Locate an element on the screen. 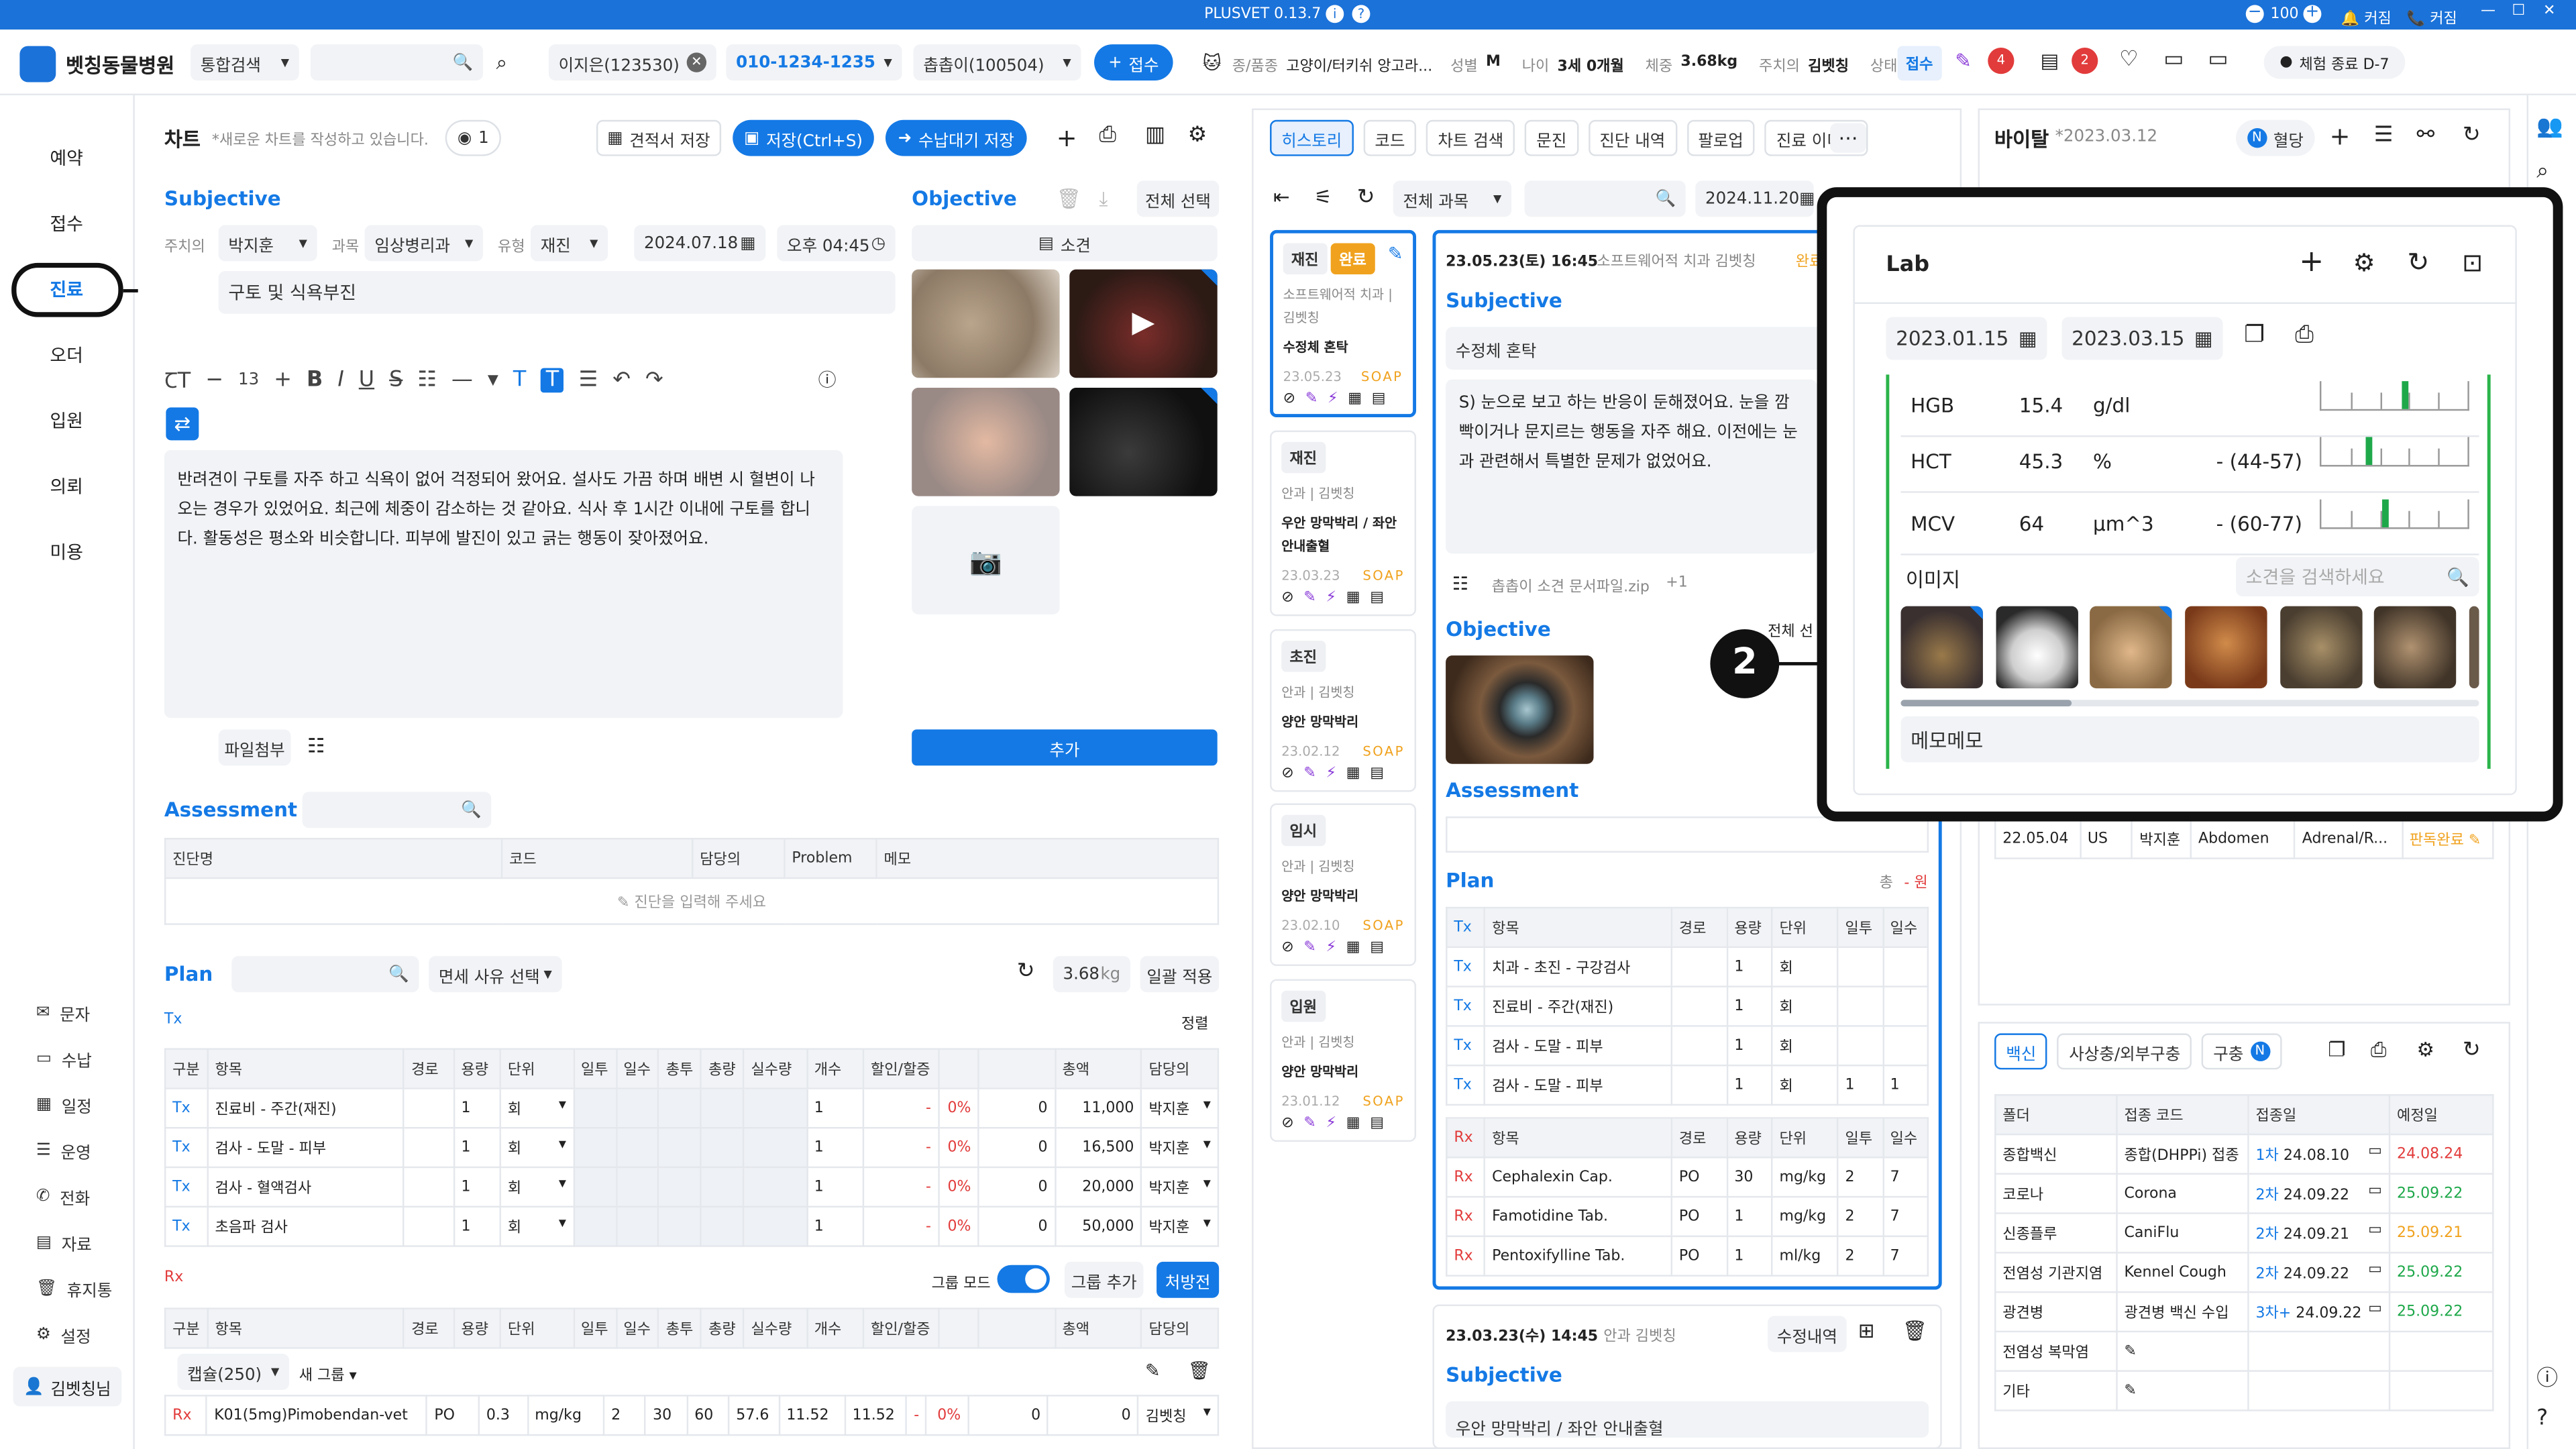 This screenshot has height=1449, width=2576. clock-icon: ◷ is located at coordinates (878, 243).